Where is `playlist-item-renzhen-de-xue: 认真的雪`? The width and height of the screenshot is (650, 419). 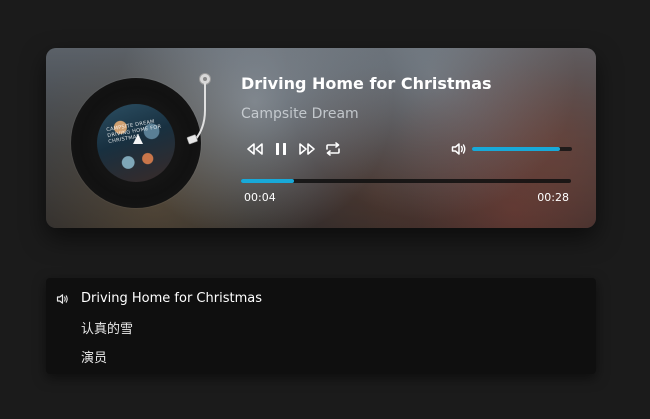 playlist-item-renzhen-de-xue: 认真的雪 is located at coordinates (321, 327).